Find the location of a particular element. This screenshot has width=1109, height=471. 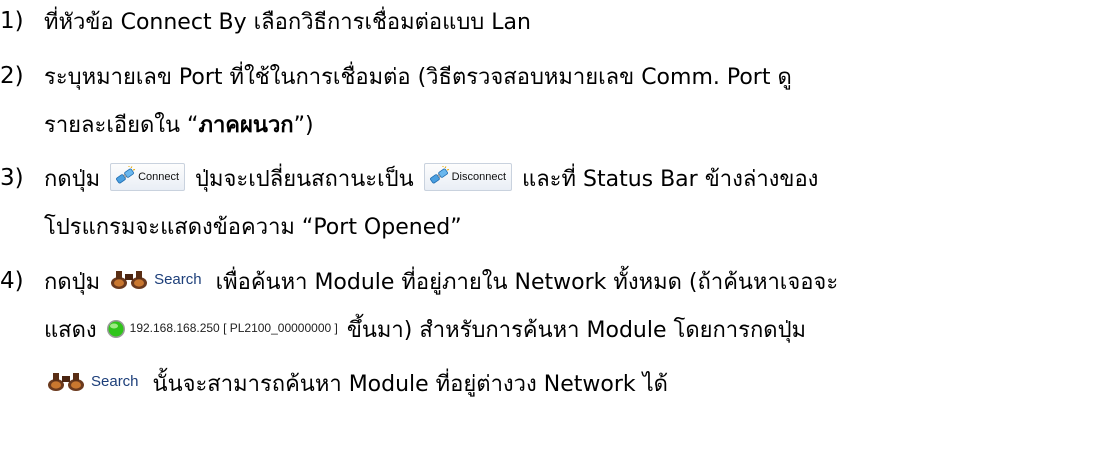

step-number: 4) is located at coordinates (12, 281).